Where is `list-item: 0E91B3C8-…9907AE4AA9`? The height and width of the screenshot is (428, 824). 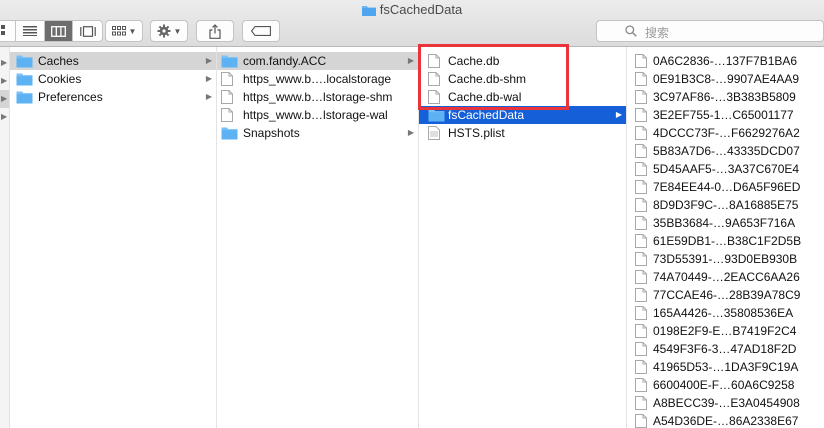
list-item: 0E91B3C8-…9907AE4AA9 is located at coordinates (725, 79).